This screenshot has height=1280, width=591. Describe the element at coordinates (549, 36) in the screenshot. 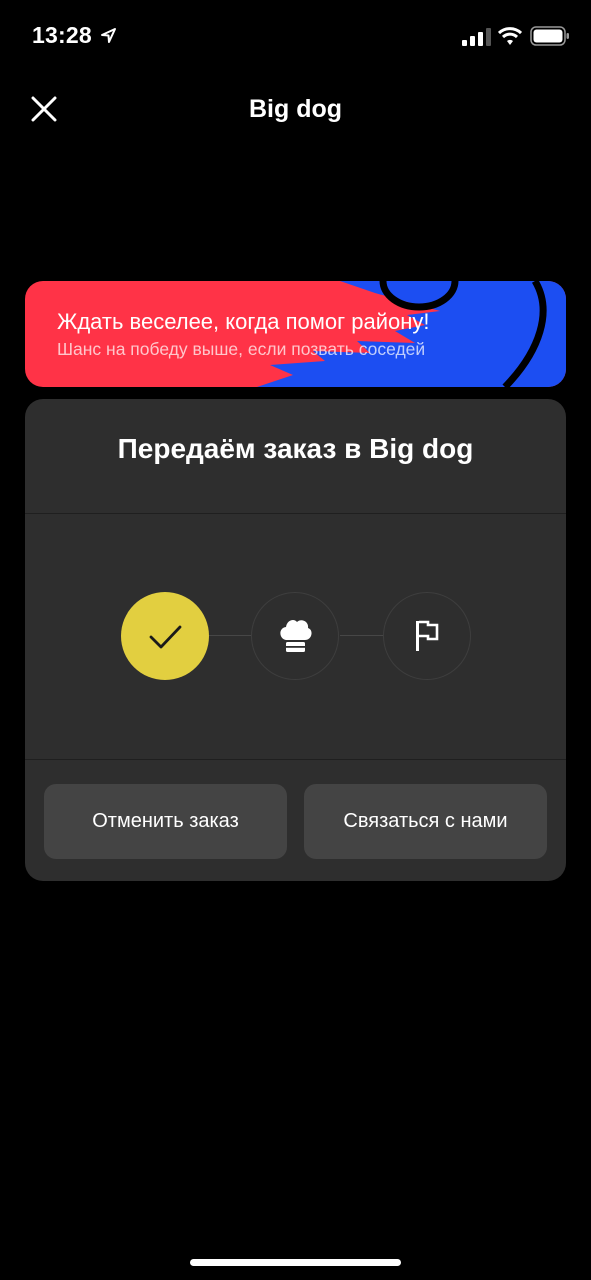

I see `battery-icon` at that location.